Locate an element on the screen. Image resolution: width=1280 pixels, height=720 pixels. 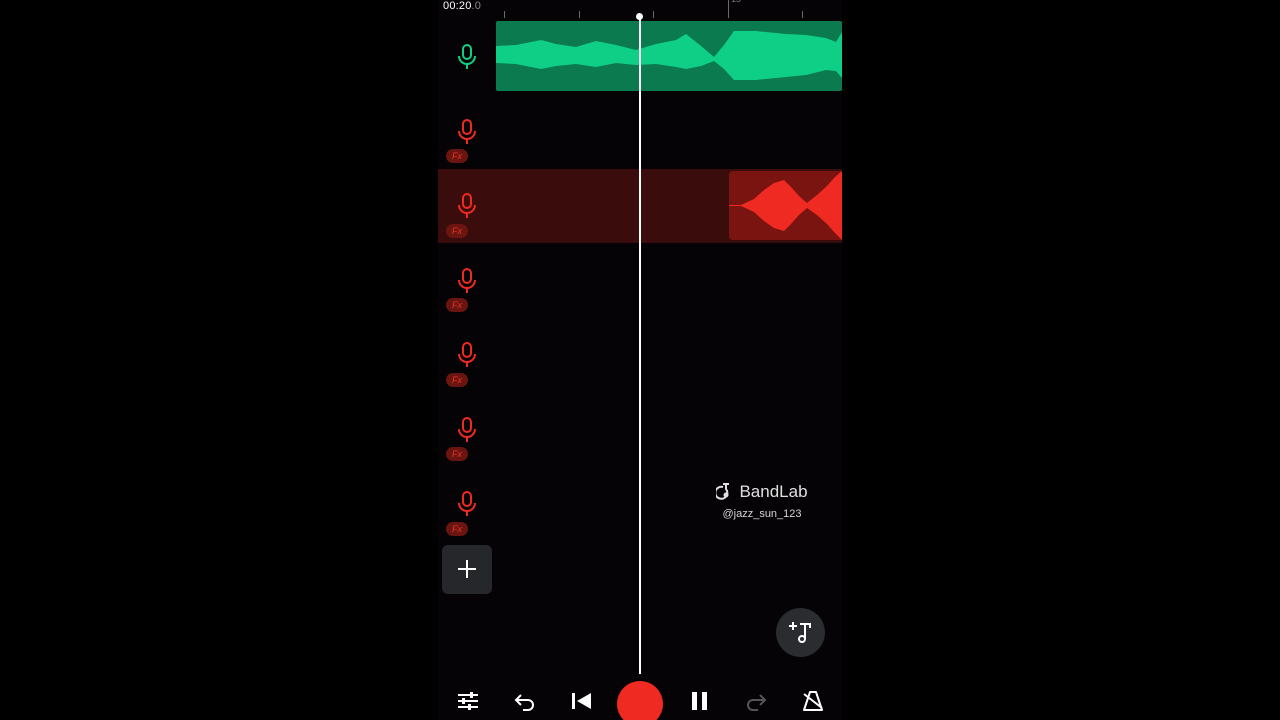
mixer-button is located at coordinates (468, 702).